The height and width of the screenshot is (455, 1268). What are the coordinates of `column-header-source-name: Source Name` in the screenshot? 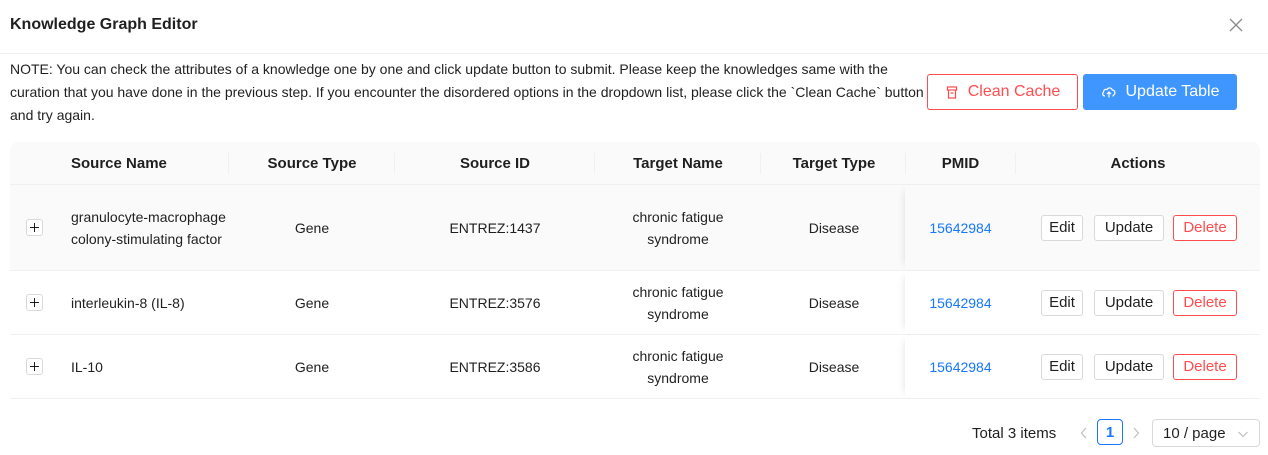 It's located at (119, 163).